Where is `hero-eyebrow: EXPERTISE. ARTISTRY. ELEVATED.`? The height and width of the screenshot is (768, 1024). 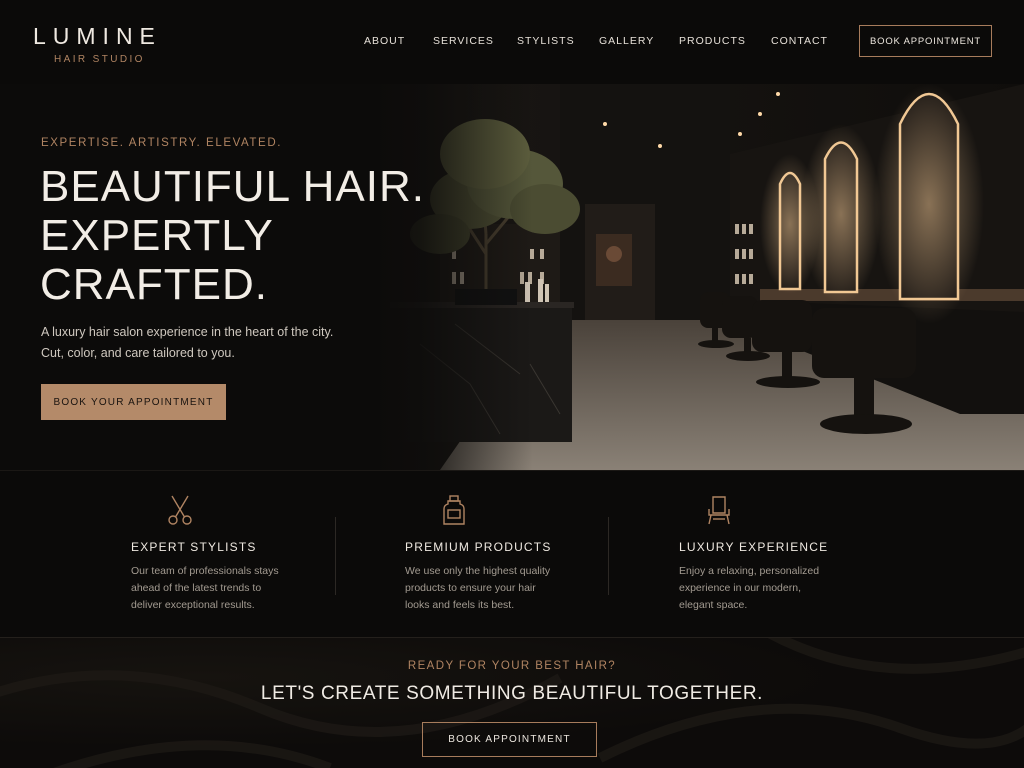
hero-eyebrow: EXPERTISE. ARTISTRY. ELEVATED. is located at coordinates (162, 143).